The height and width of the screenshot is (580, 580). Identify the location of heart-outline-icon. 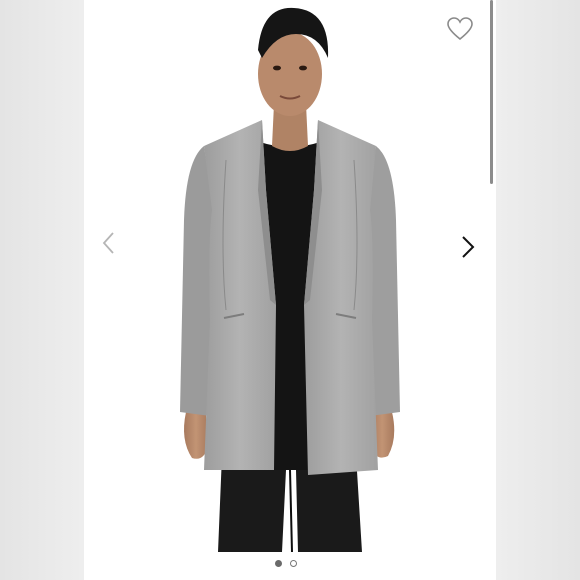
(460, 29).